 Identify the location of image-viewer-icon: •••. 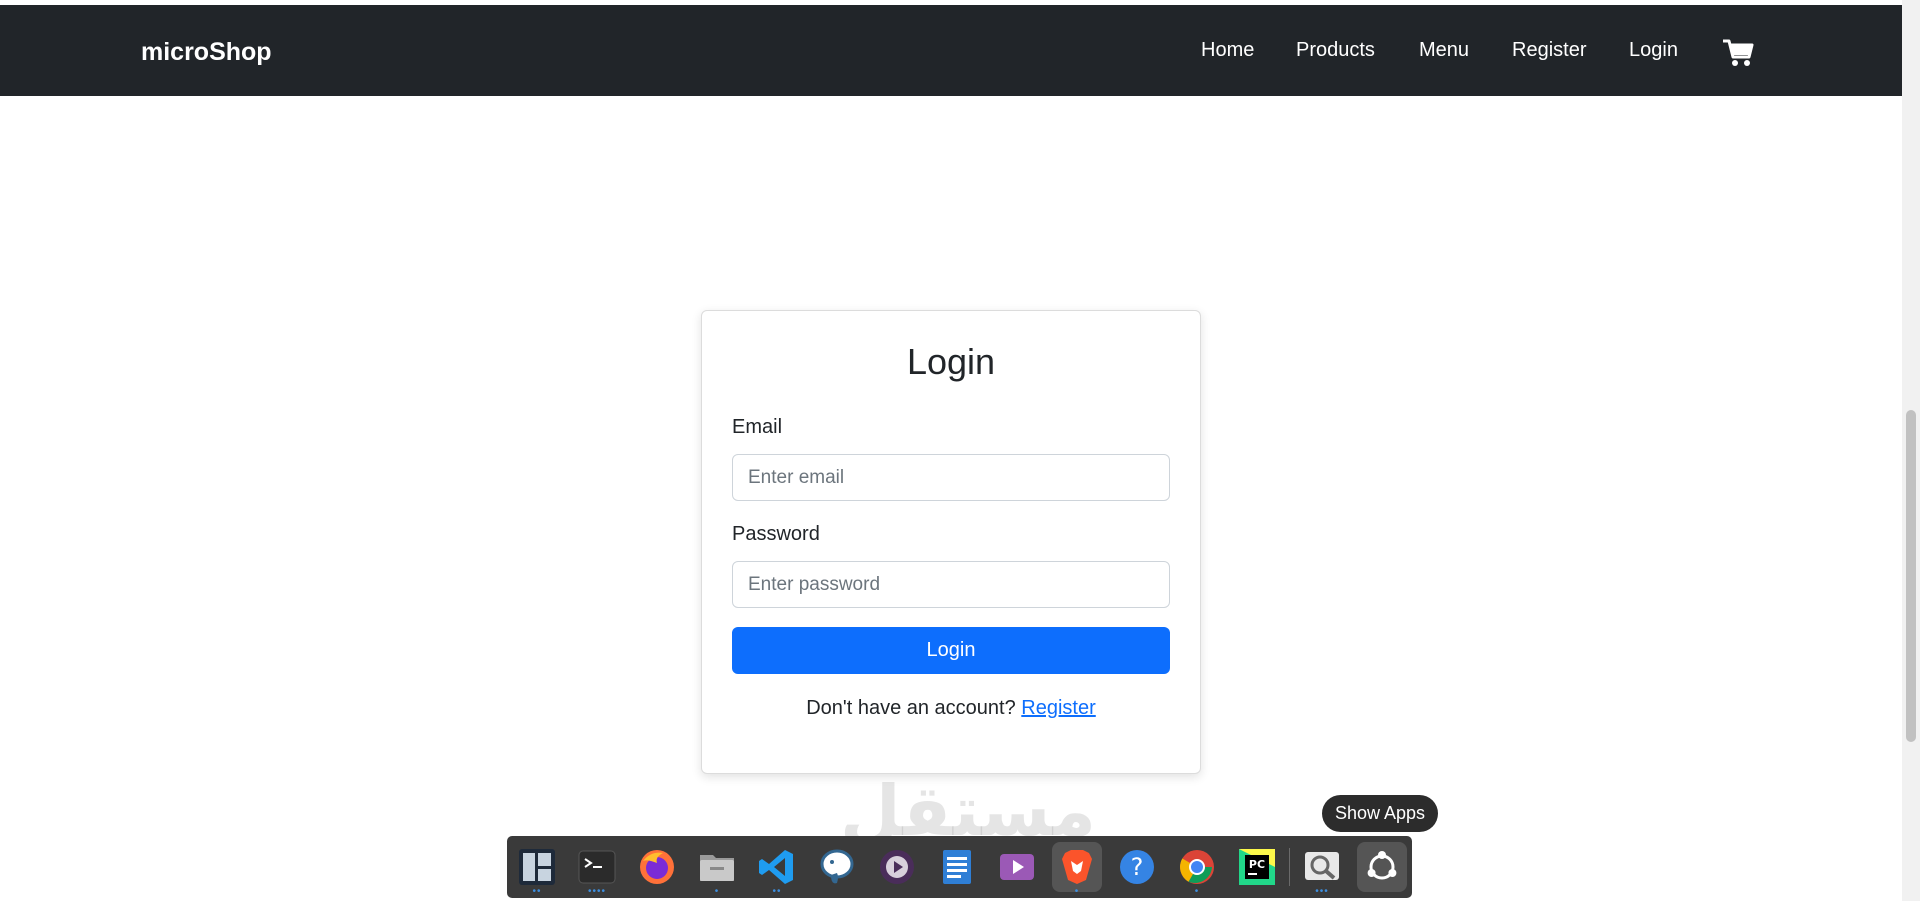
(1322, 869).